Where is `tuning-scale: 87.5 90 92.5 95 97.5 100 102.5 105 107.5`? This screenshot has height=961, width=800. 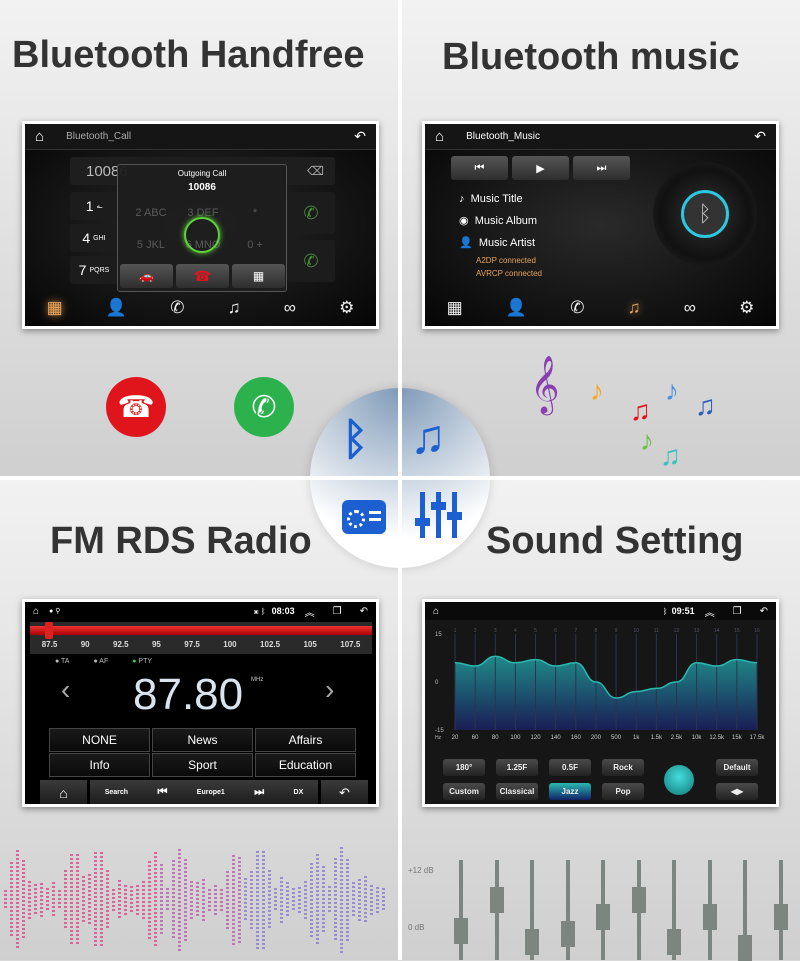
tuning-scale: 87.5 90 92.5 95 97.5 100 102.5 105 107.5 is located at coordinates (201, 638).